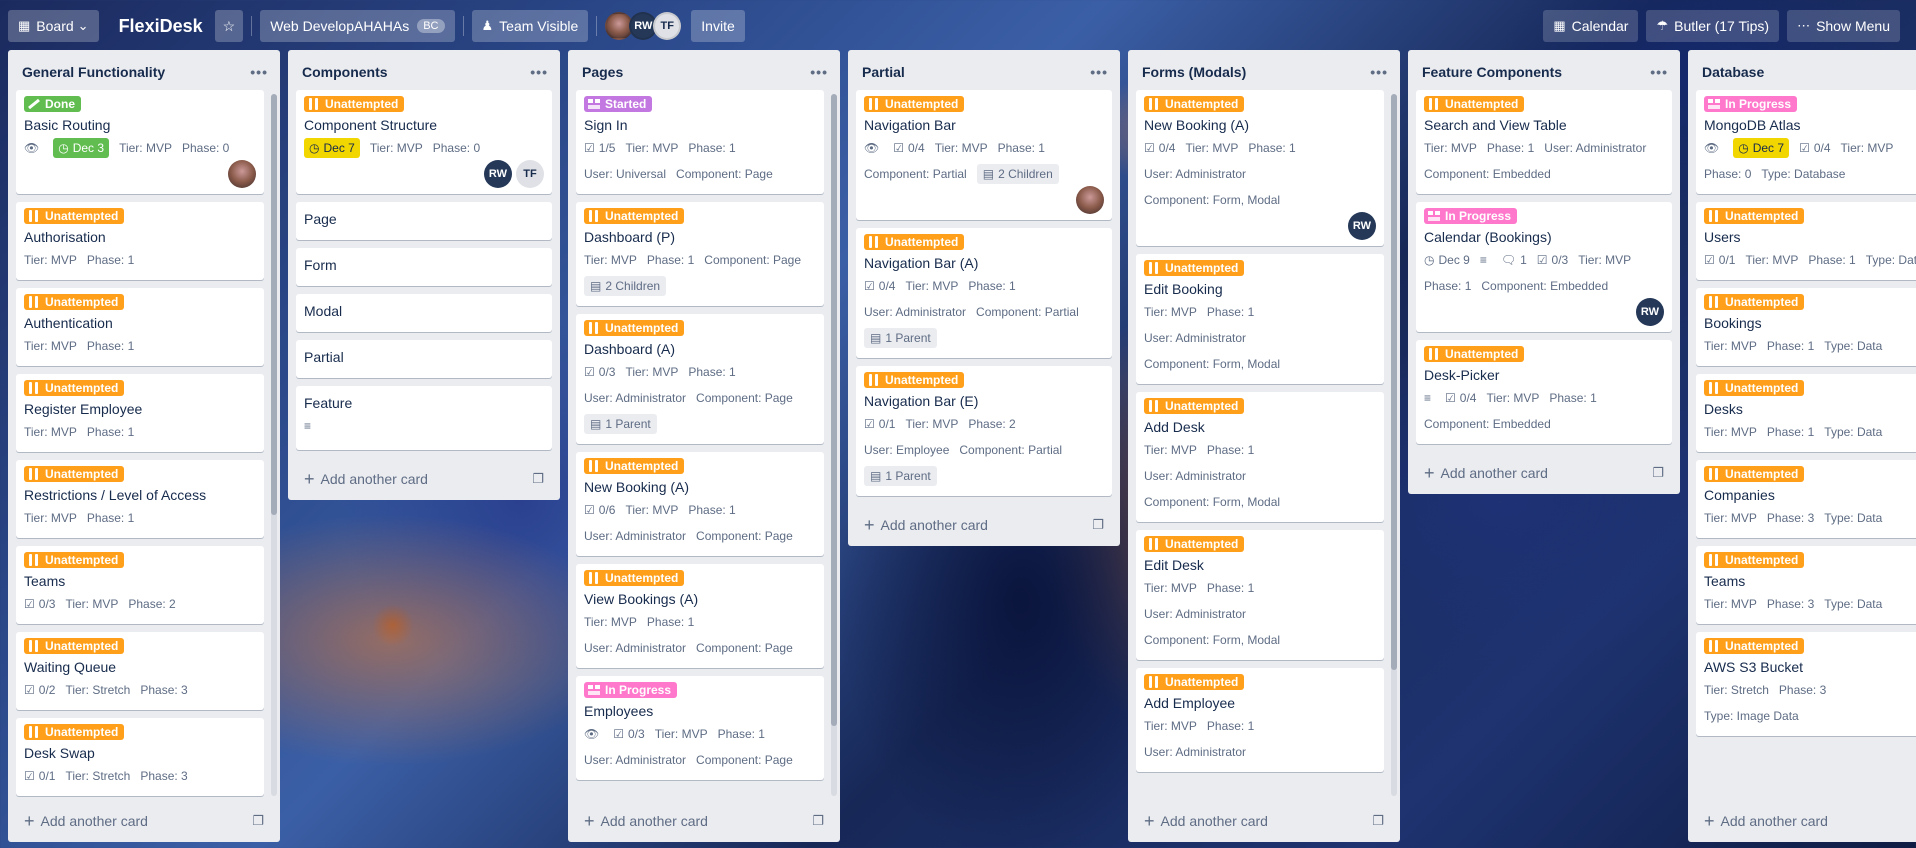 Image resolution: width=1916 pixels, height=848 pixels. Describe the element at coordinates (1194, 72) in the screenshot. I see `list-title: Forms (Modals)` at that location.